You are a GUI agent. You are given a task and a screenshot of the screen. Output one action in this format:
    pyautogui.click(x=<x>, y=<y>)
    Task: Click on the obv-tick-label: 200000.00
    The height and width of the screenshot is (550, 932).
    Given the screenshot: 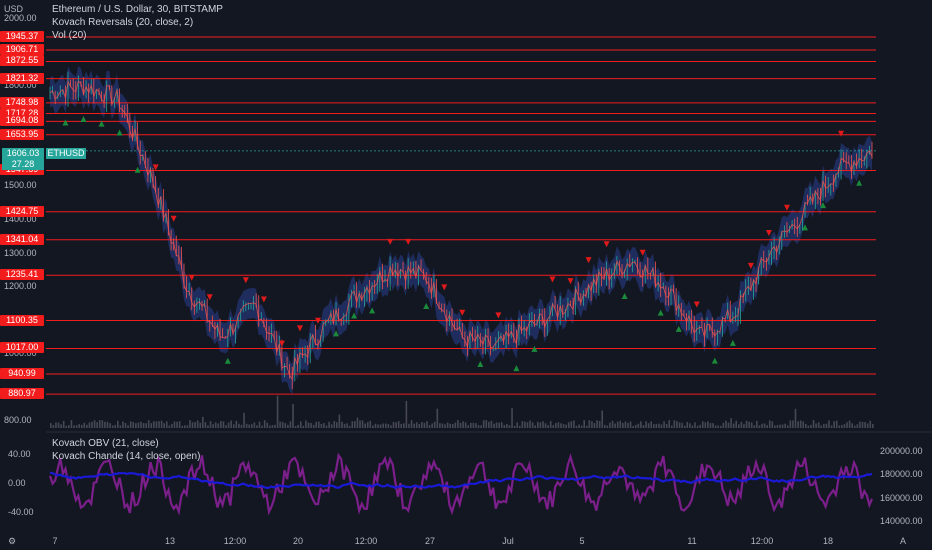 What is the action you would take?
    pyautogui.click(x=901, y=450)
    